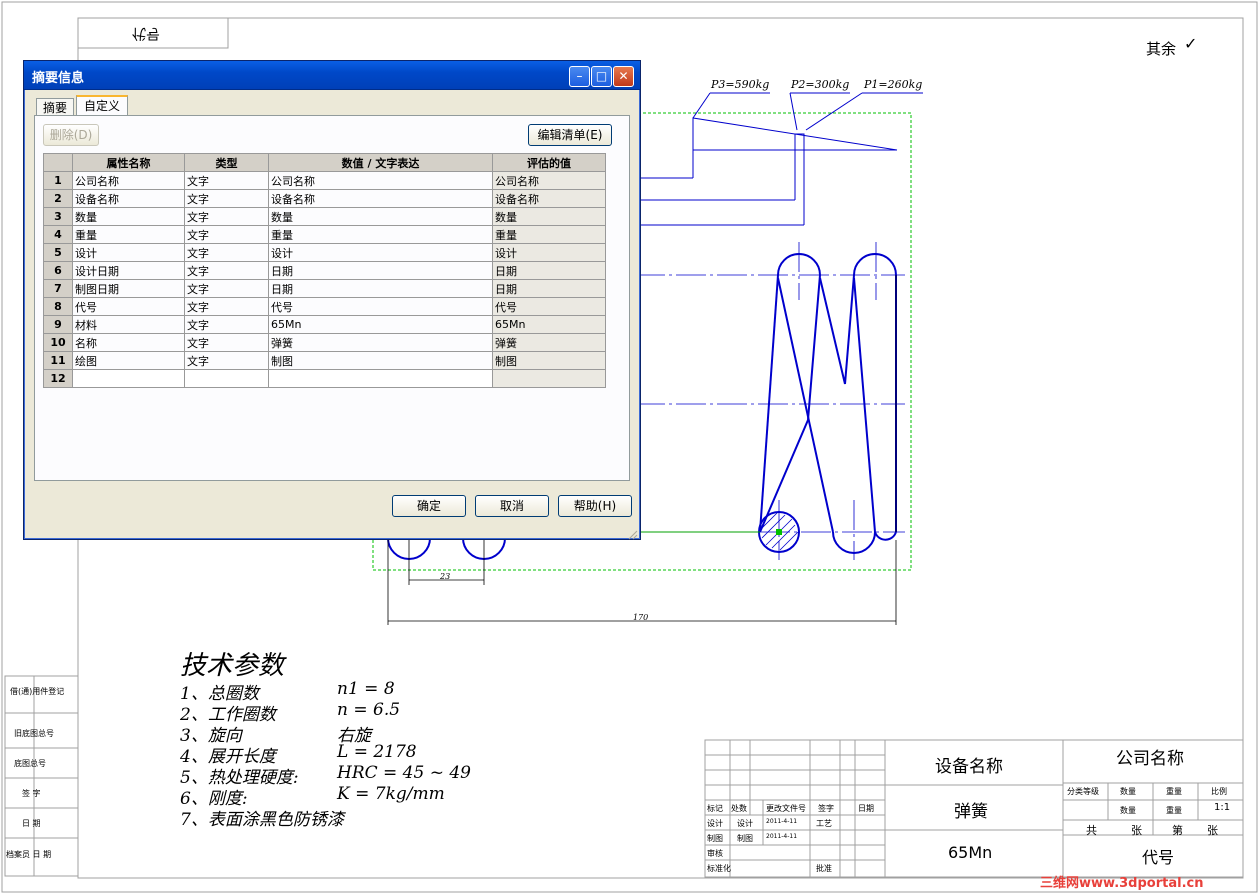 The width and height of the screenshot is (1260, 895). Describe the element at coordinates (786, 808) in the screenshot. I see `sign-cell: 更改文件号` at that location.